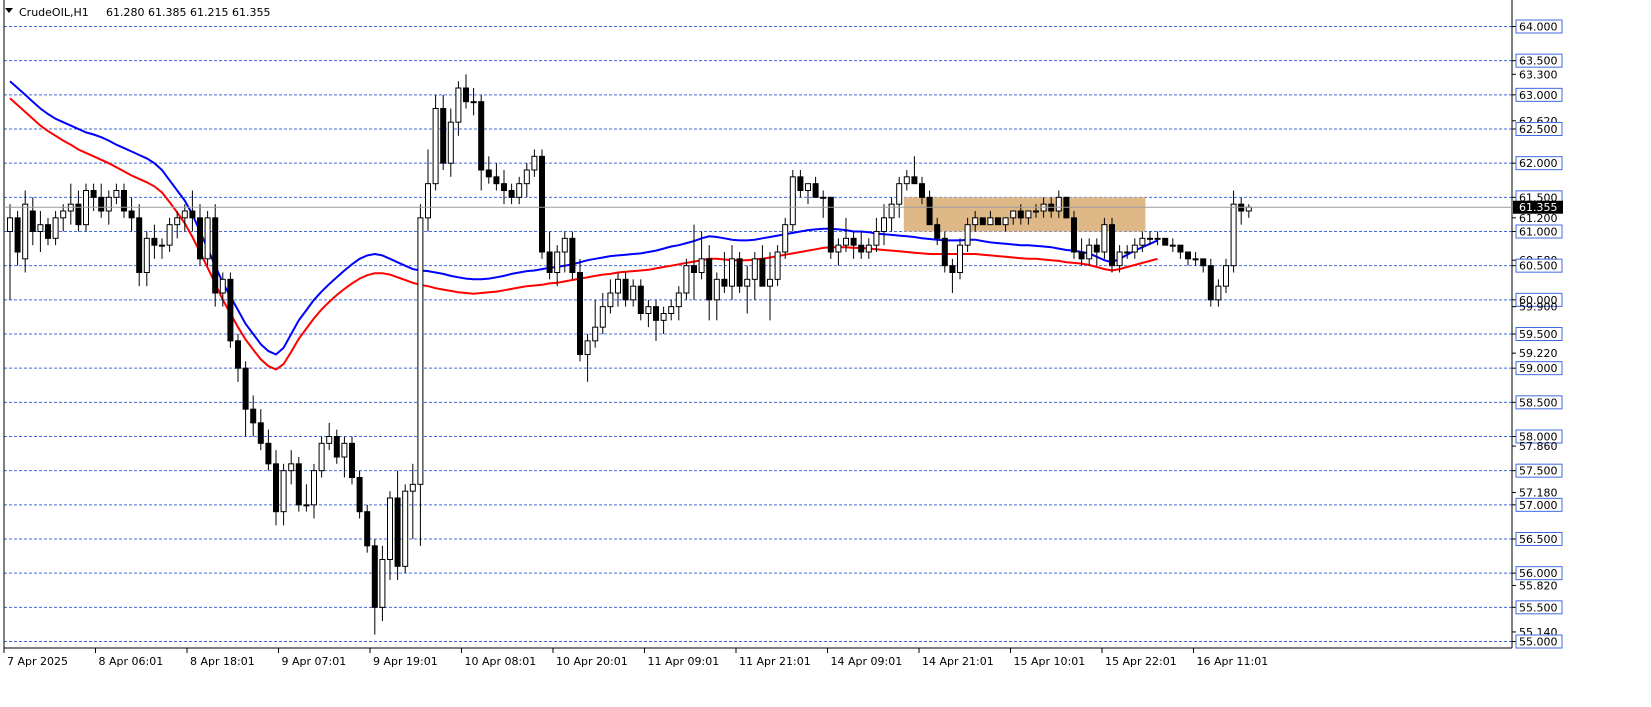  I want to click on ohlc-readout: 61.280 61.385 61.215 61.355, so click(188, 12).